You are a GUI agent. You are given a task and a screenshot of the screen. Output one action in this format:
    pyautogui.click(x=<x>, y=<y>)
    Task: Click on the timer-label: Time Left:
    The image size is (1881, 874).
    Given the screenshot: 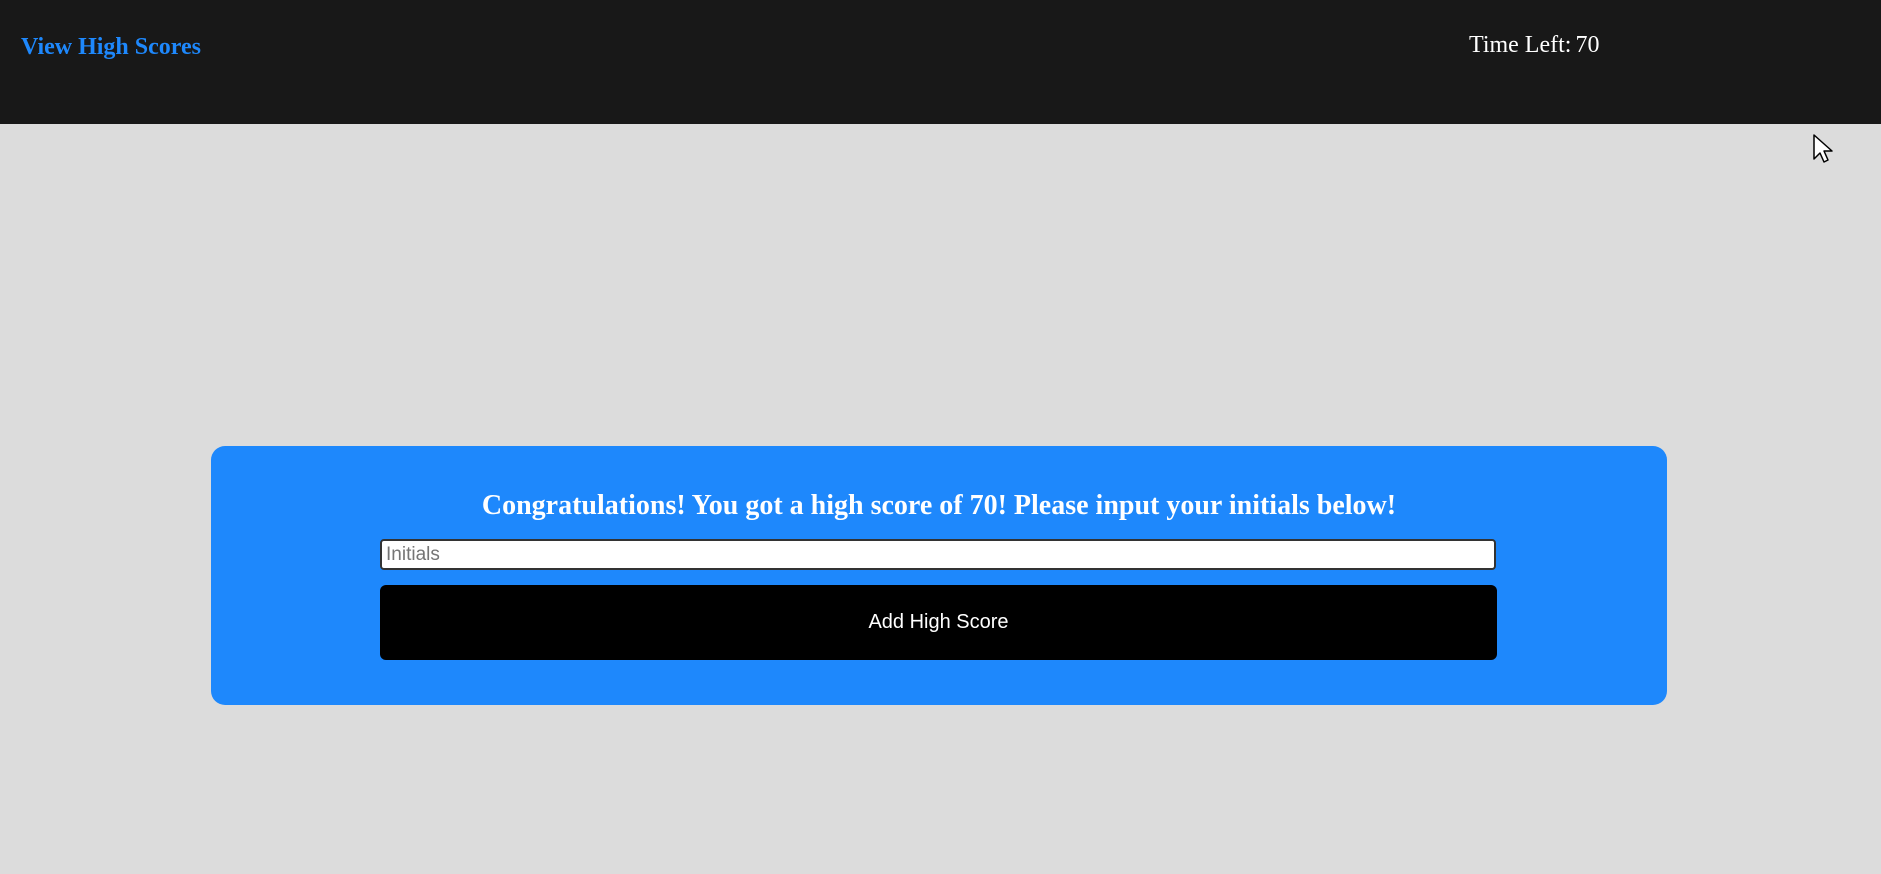 What is the action you would take?
    pyautogui.click(x=1520, y=45)
    